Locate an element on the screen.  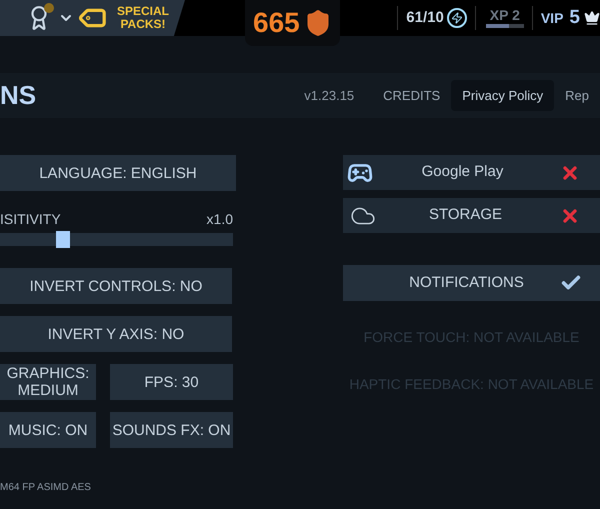
version-label: v1.23.15 is located at coordinates (329, 95).